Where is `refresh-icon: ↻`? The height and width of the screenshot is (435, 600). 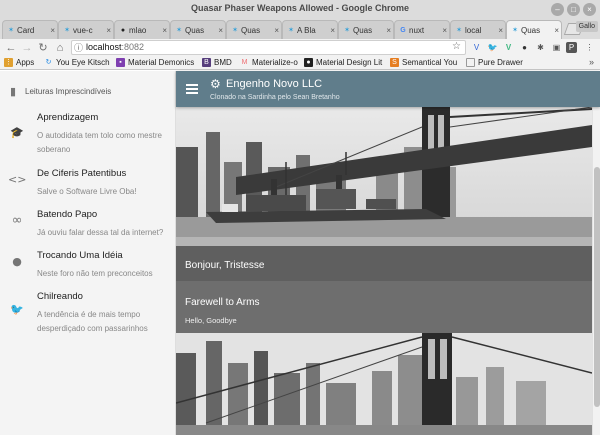
refresh-icon: ↻ is located at coordinates (48, 62).